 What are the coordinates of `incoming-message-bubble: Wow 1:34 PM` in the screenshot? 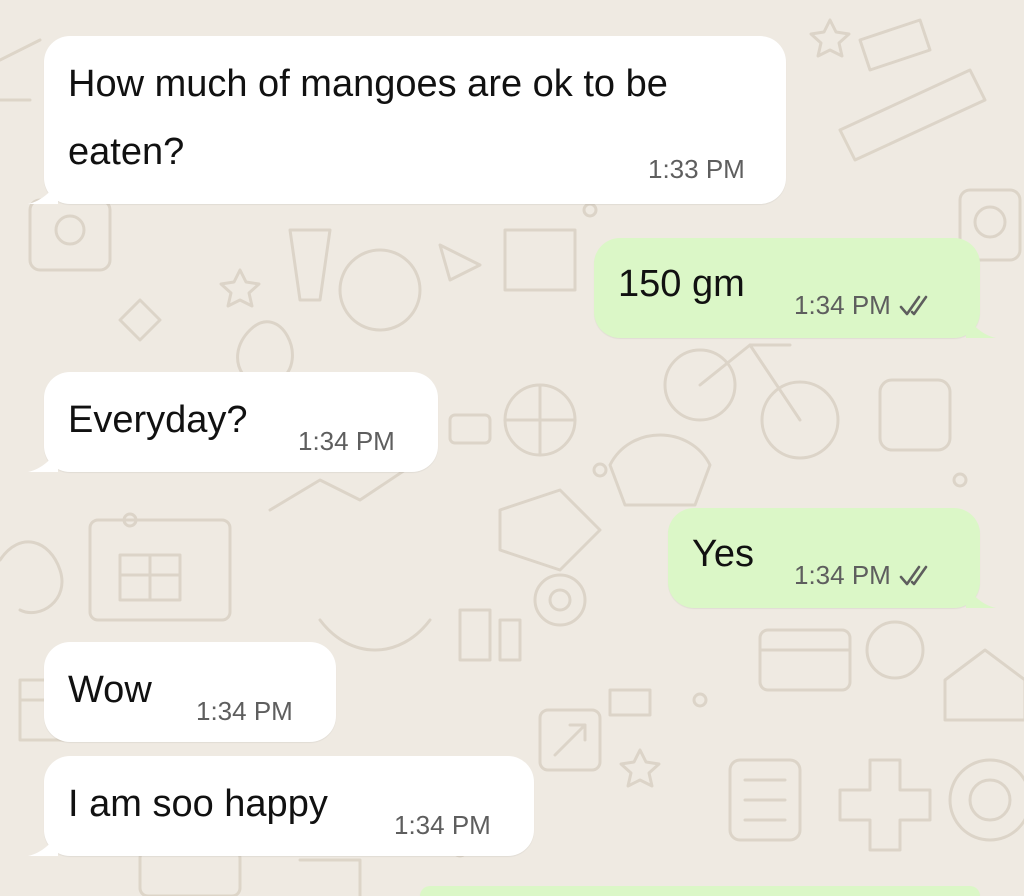 It's located at (190, 692).